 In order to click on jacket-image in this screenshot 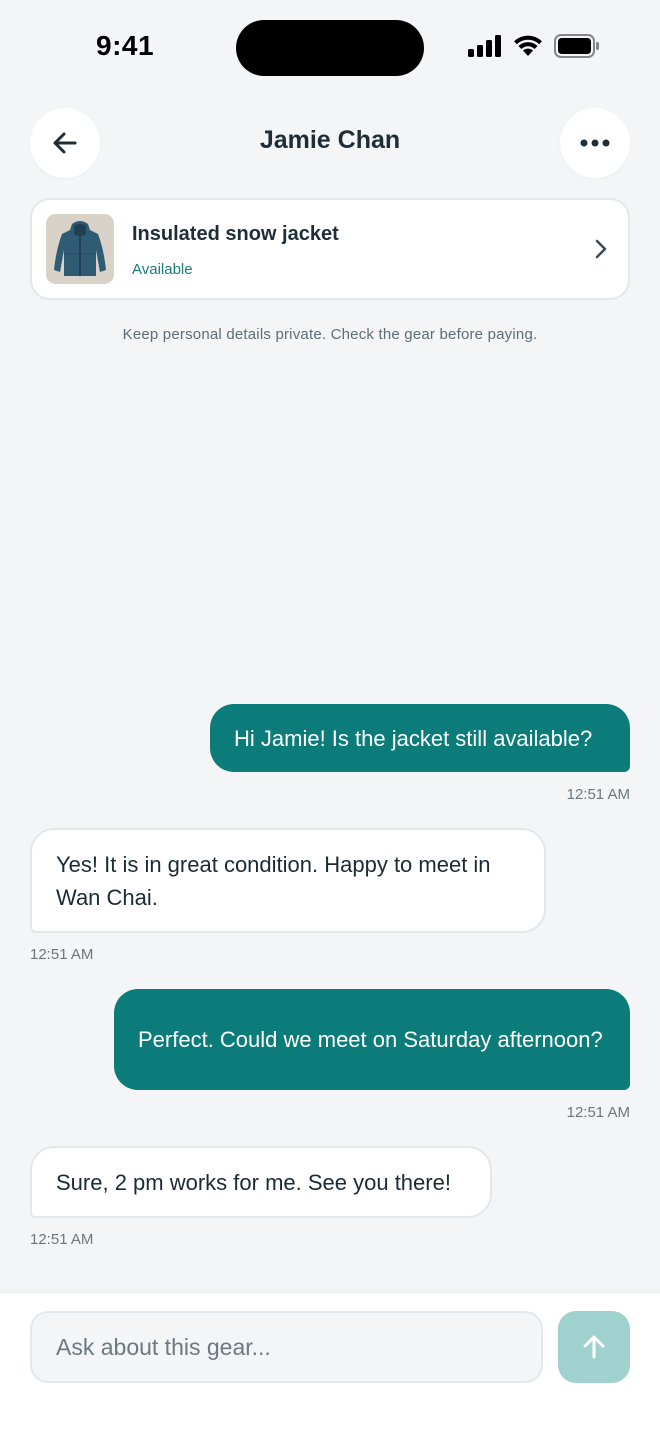, I will do `click(80, 249)`.